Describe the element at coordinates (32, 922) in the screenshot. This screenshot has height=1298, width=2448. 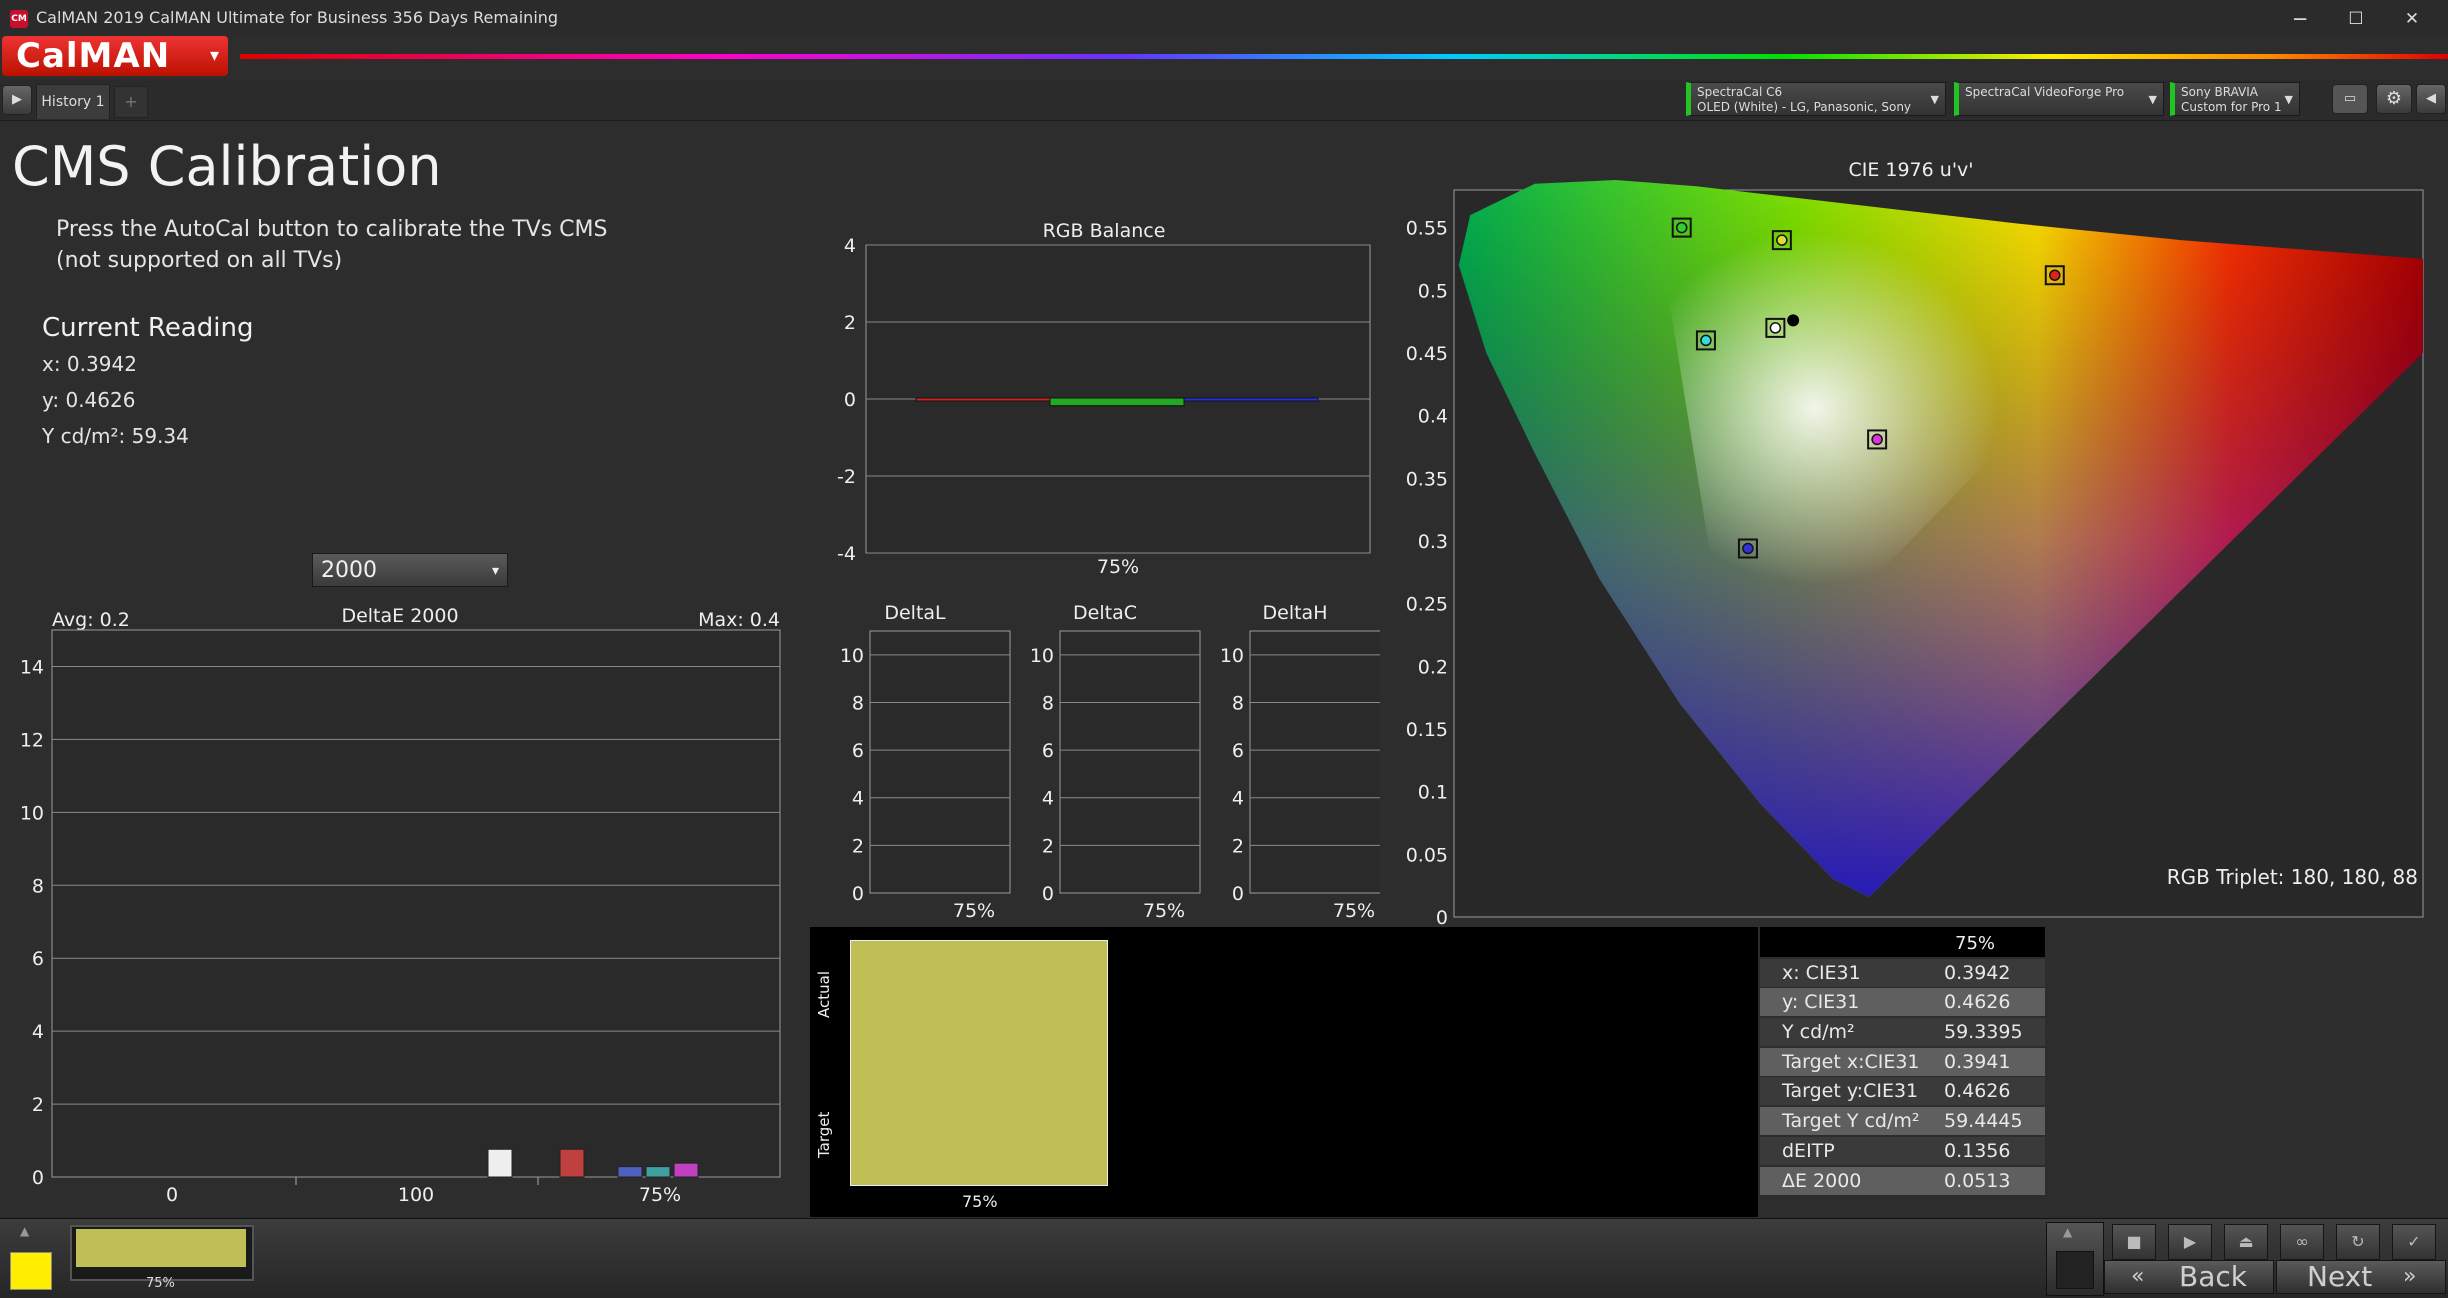
I see `deltae-y-ticks: 14 12 10 8 6 4 2 0` at that location.